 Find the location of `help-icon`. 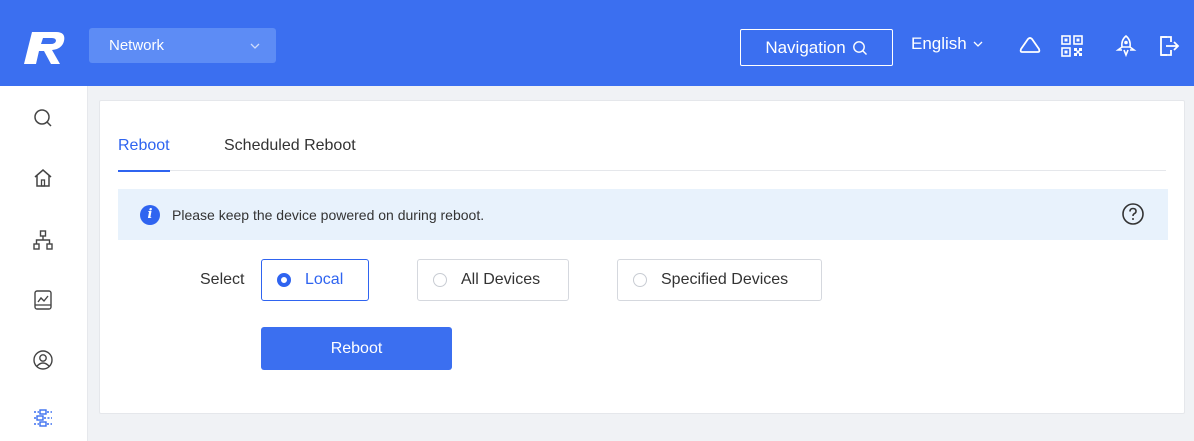

help-icon is located at coordinates (1133, 214).